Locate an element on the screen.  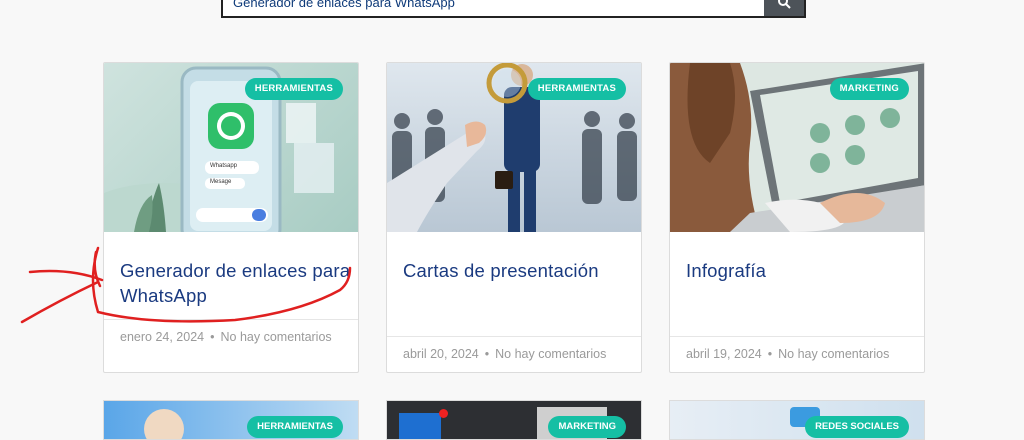
post-thumbnail is located at coordinates (164, 424).